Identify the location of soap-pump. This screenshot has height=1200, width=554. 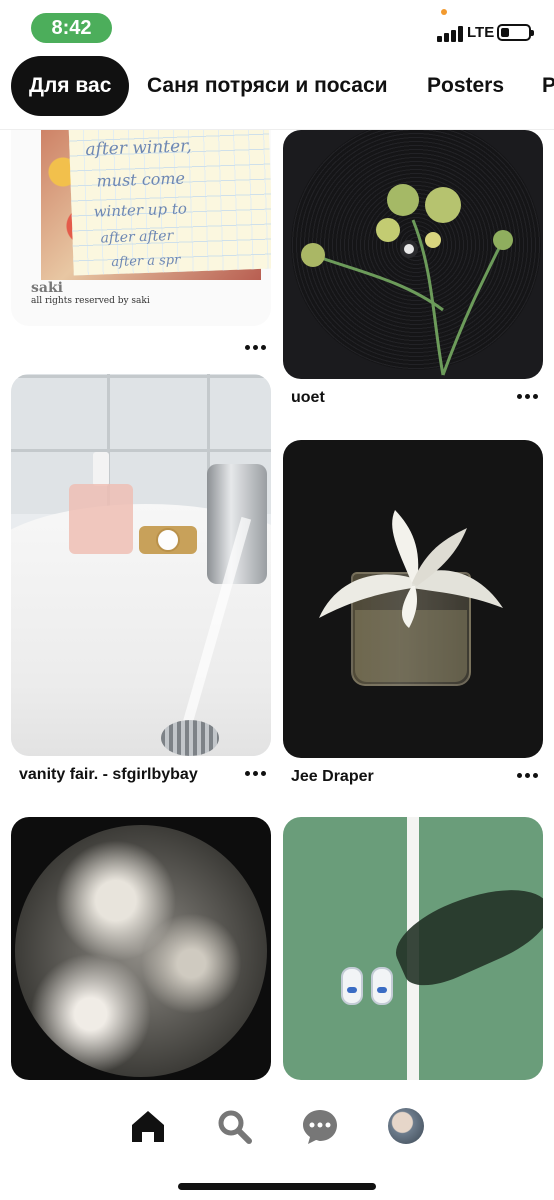
(101, 469).